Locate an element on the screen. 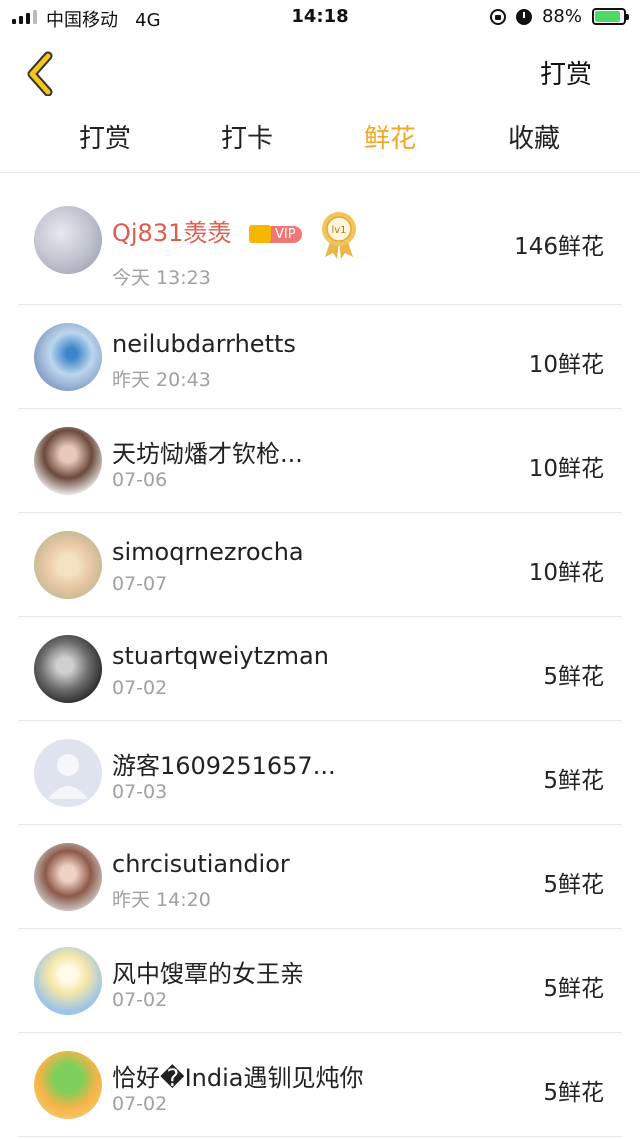 The image size is (640, 1139). list-item-date: 07-06 is located at coordinates (140, 480).